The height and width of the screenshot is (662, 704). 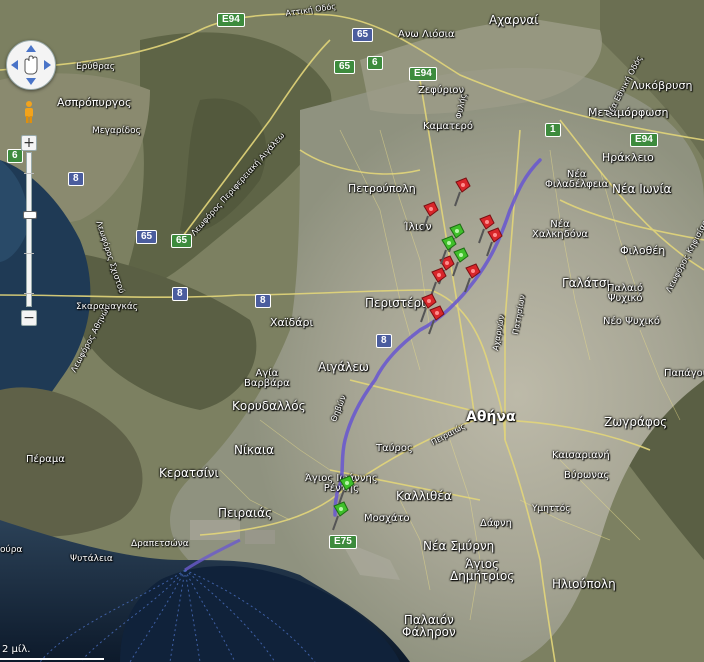 I want to click on place-label: Ηράκλειο, so click(x=628, y=157).